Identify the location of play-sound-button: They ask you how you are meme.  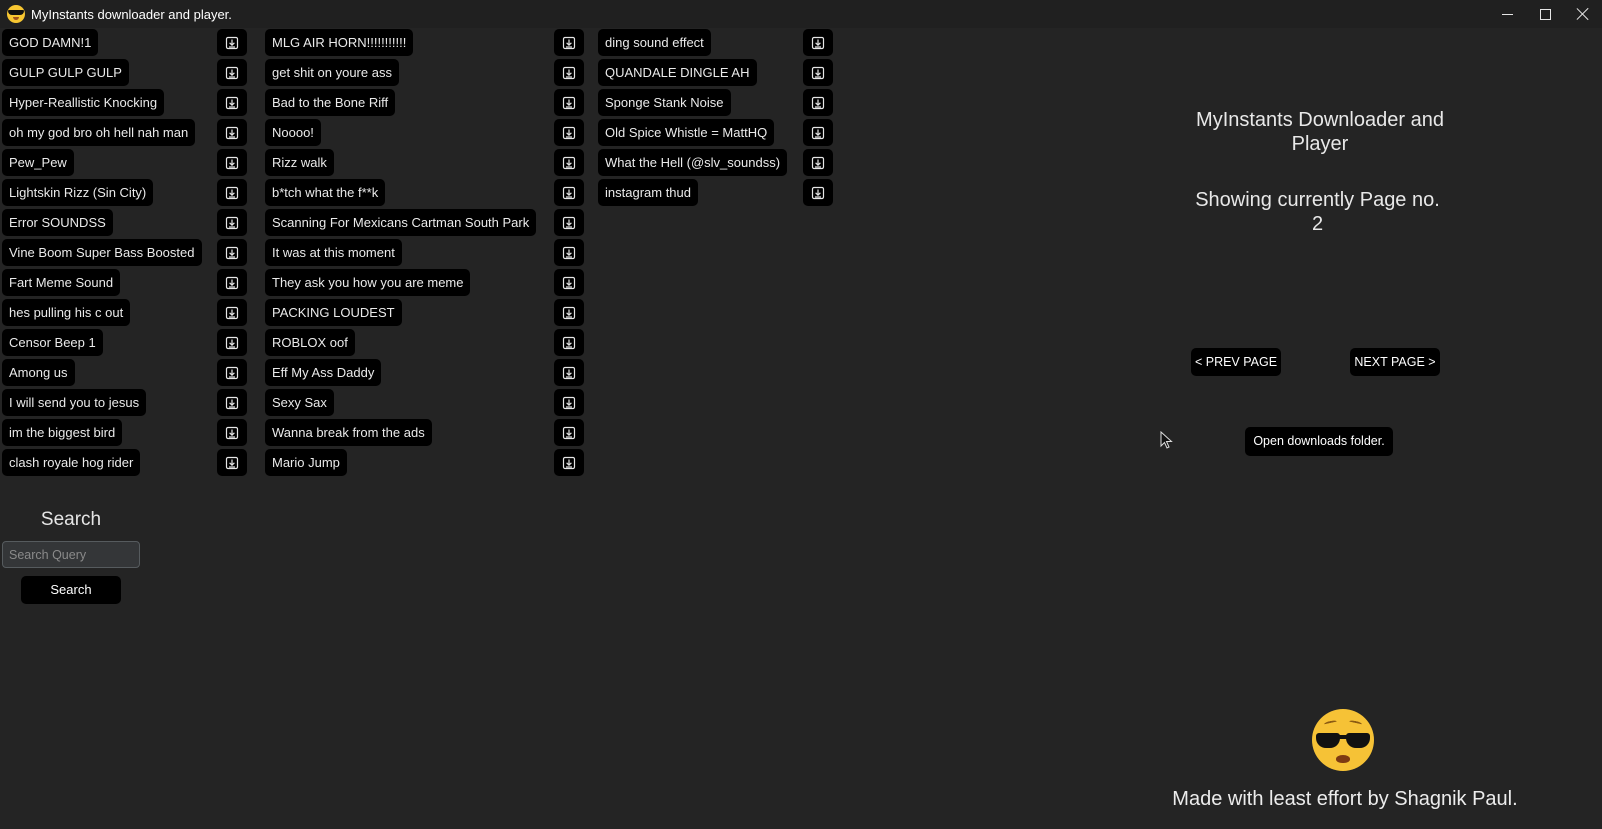
(368, 282).